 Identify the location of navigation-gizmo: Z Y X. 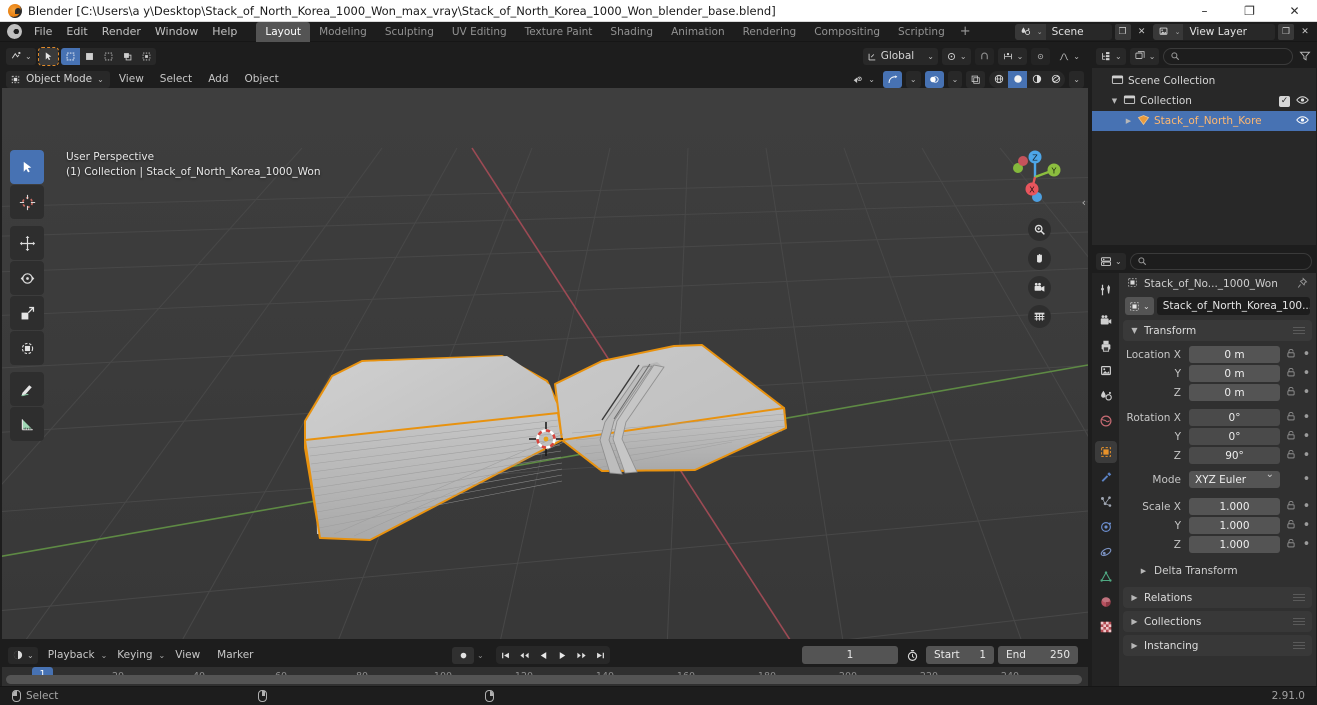
(1035, 177).